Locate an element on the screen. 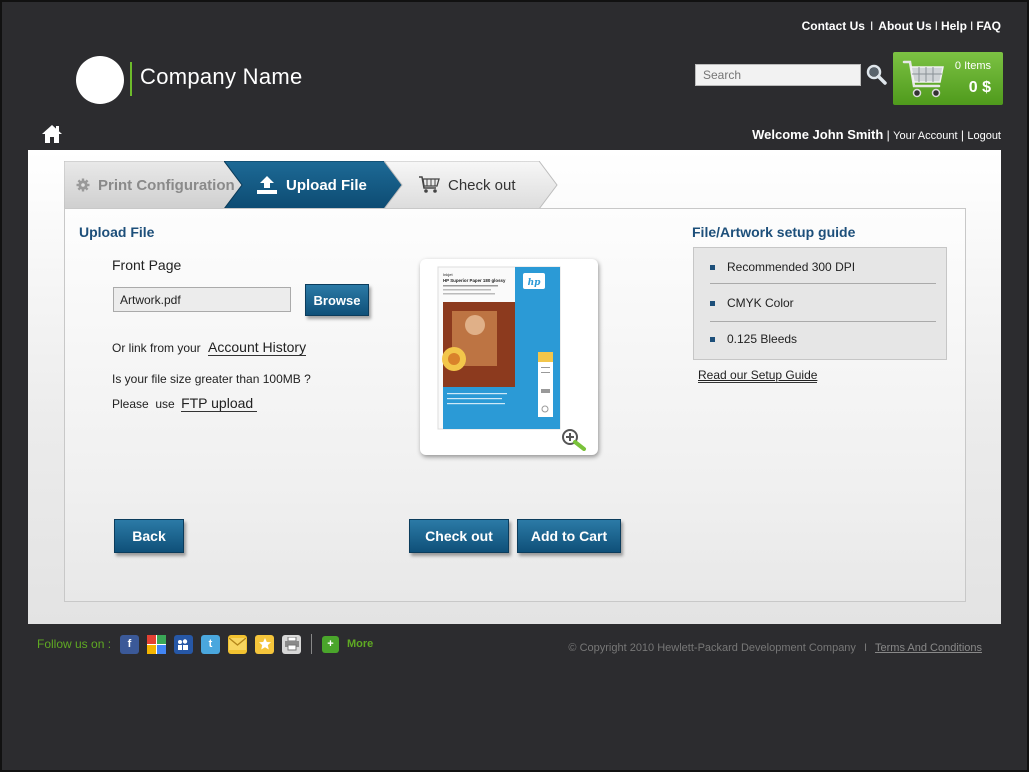  google-icon is located at coordinates (156, 644).